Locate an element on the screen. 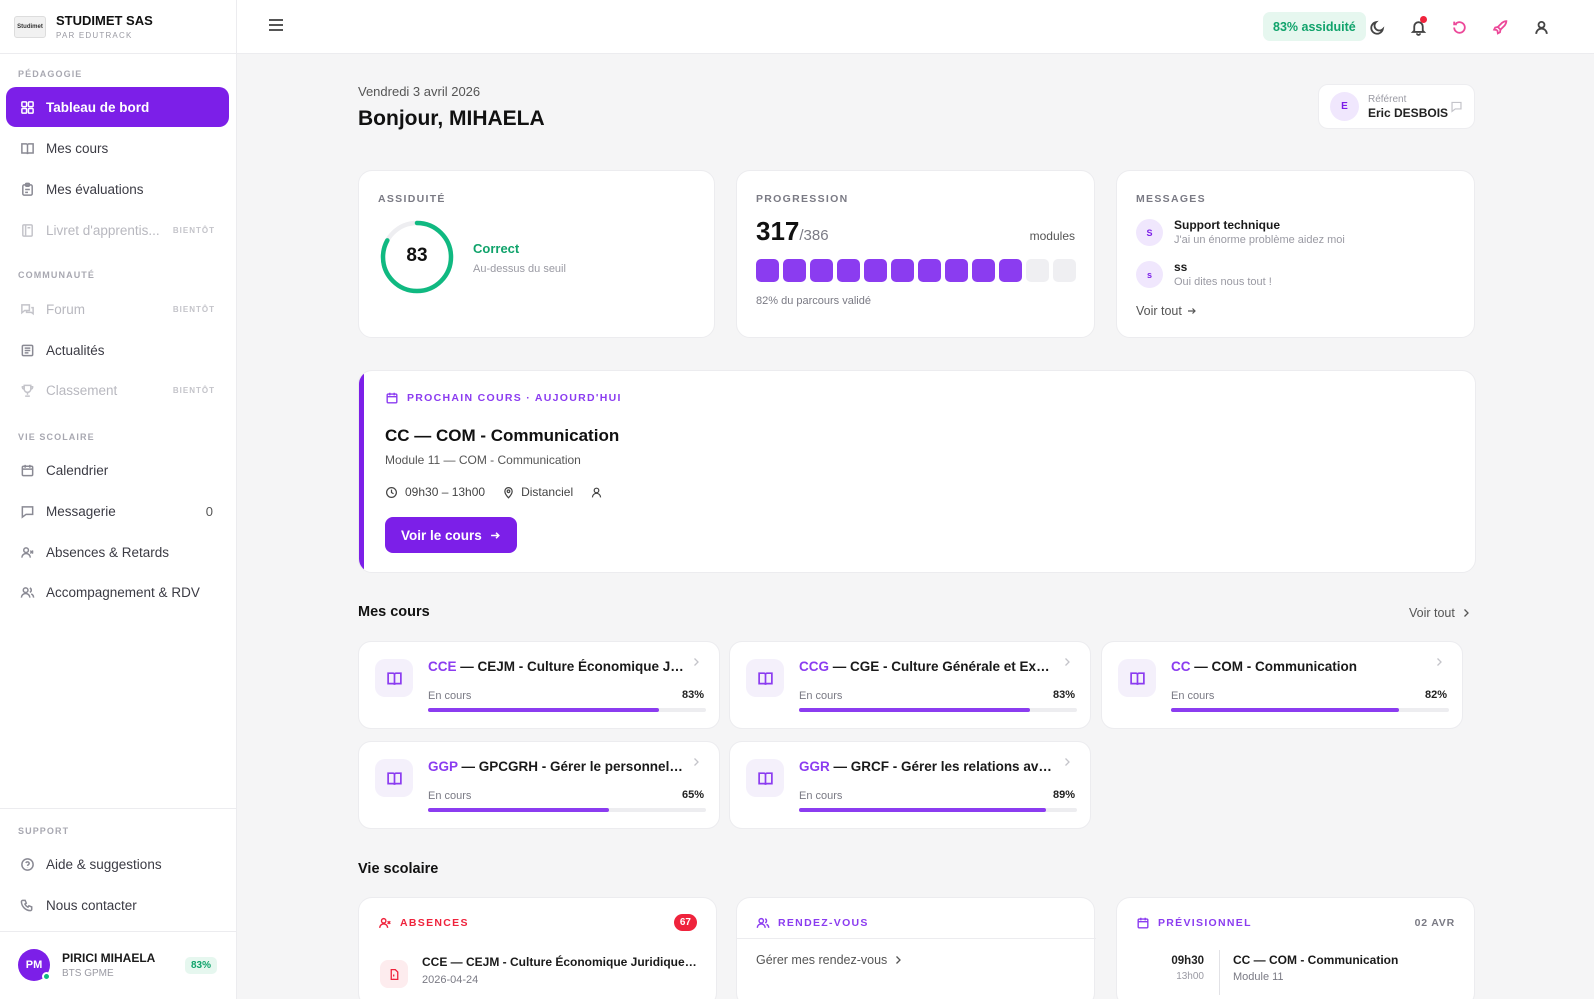 The width and height of the screenshot is (1594, 999). arrow-right-icon is located at coordinates (1191, 311).